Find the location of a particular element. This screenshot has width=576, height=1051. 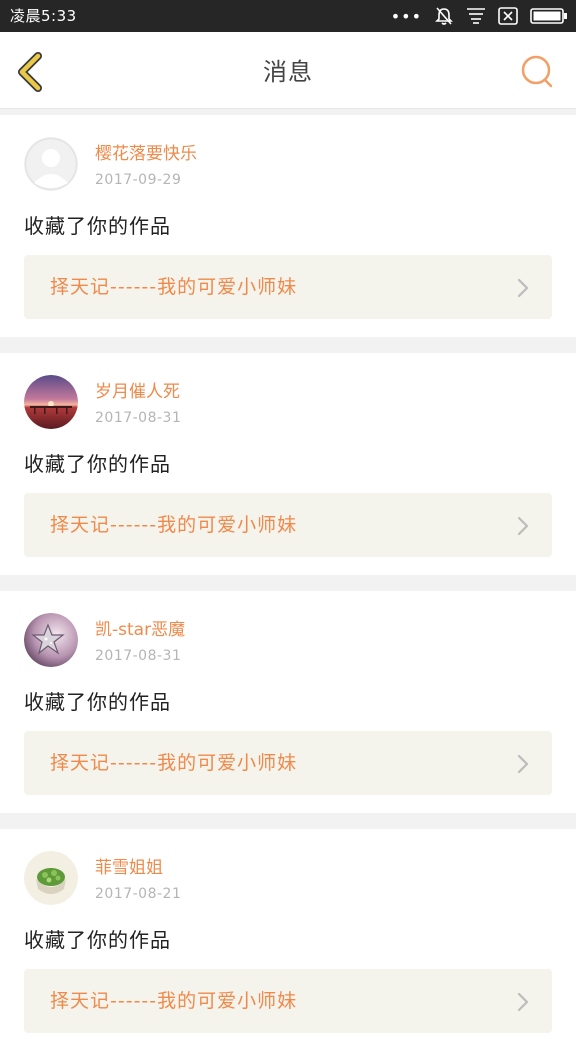

plant-avatar-icon is located at coordinates (51, 878).